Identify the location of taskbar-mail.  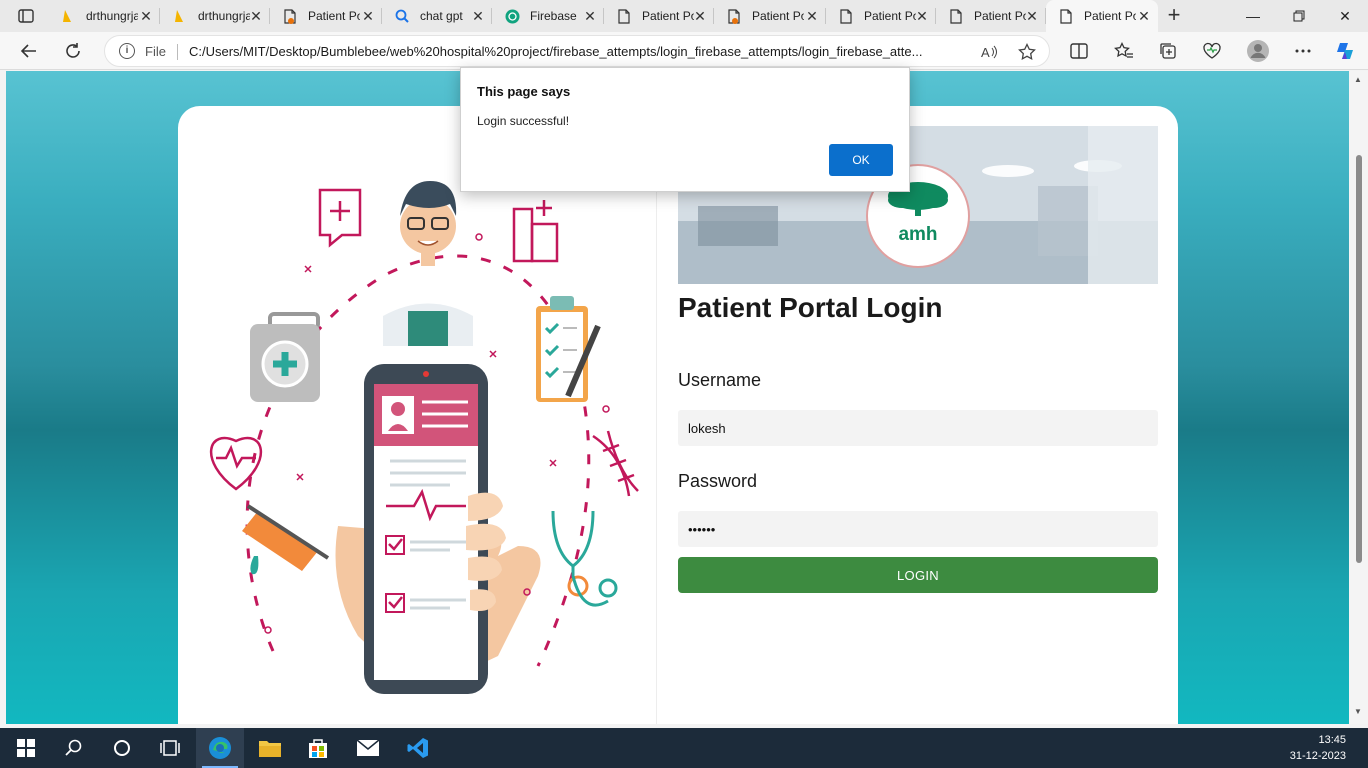
(368, 748).